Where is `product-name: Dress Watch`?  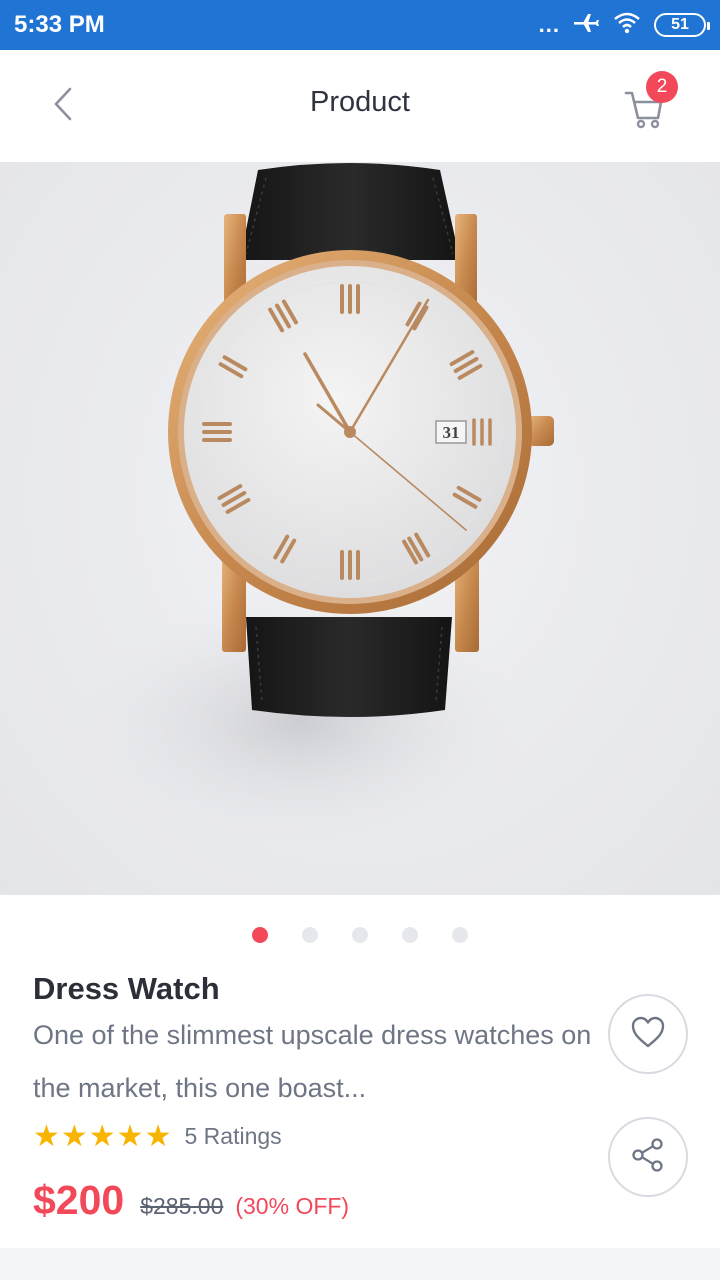
product-name: Dress Watch is located at coordinates (126, 988).